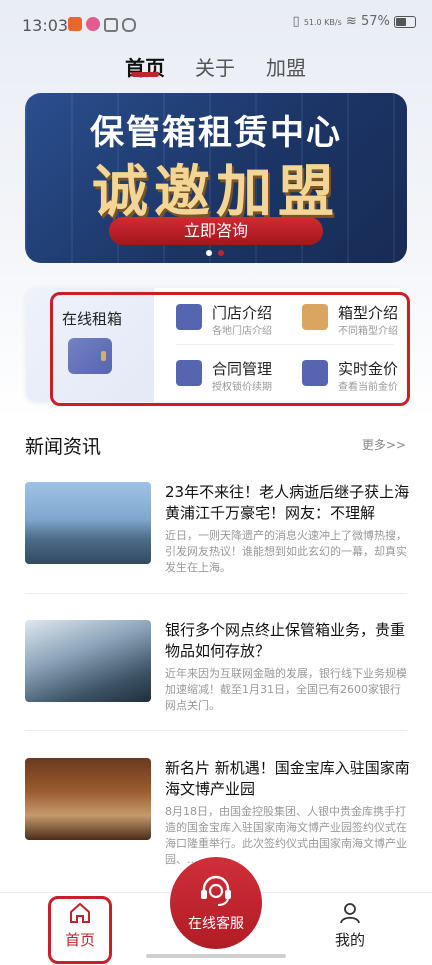  What do you see at coordinates (216, 890) in the screenshot?
I see `customer-service-icon` at bounding box center [216, 890].